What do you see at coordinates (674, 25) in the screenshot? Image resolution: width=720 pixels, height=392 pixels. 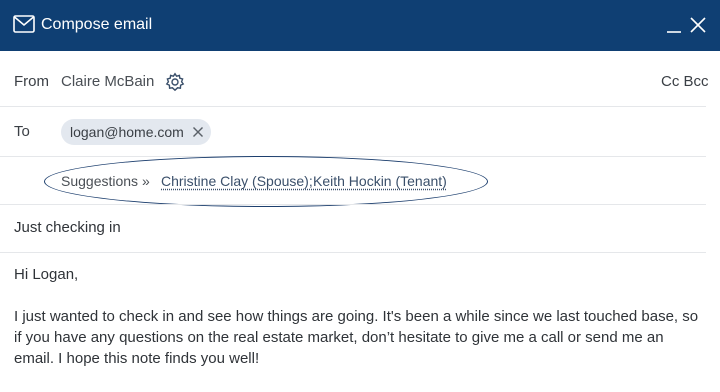 I see `minimize-icon` at bounding box center [674, 25].